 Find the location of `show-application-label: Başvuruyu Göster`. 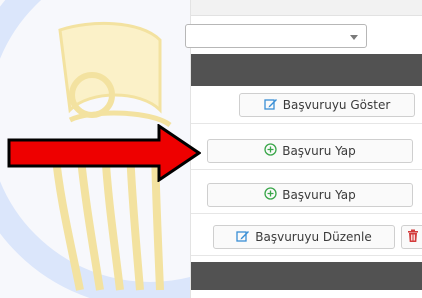

show-application-label: Başvuruyu Göster is located at coordinates (336, 105).